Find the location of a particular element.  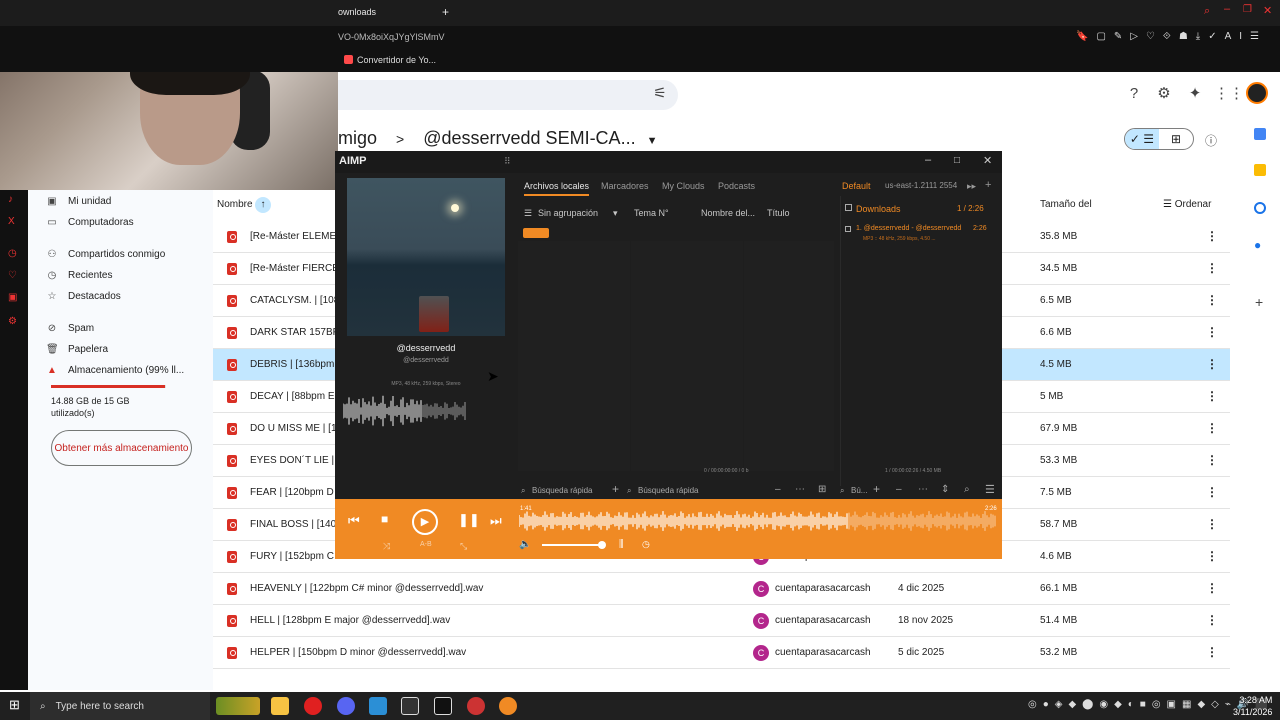

file-name: DARK STAR 157BPM is located at coordinates (299, 332).